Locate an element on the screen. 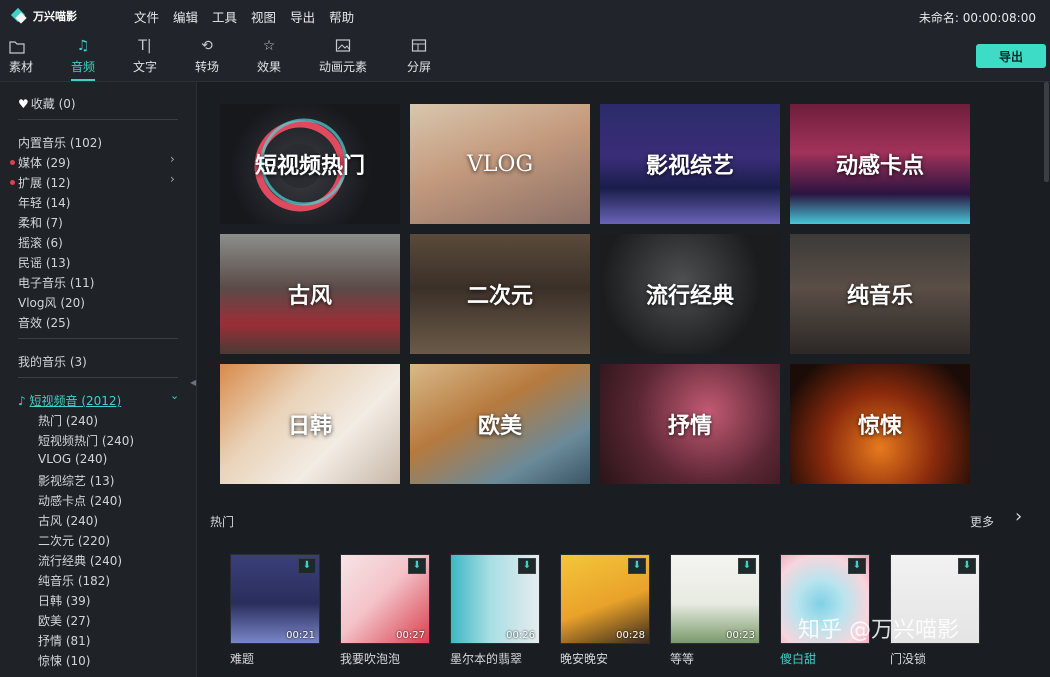 Image resolution: width=1050 pixels, height=677 pixels. app-logo: 万兴喵影 is located at coordinates (63, 16).